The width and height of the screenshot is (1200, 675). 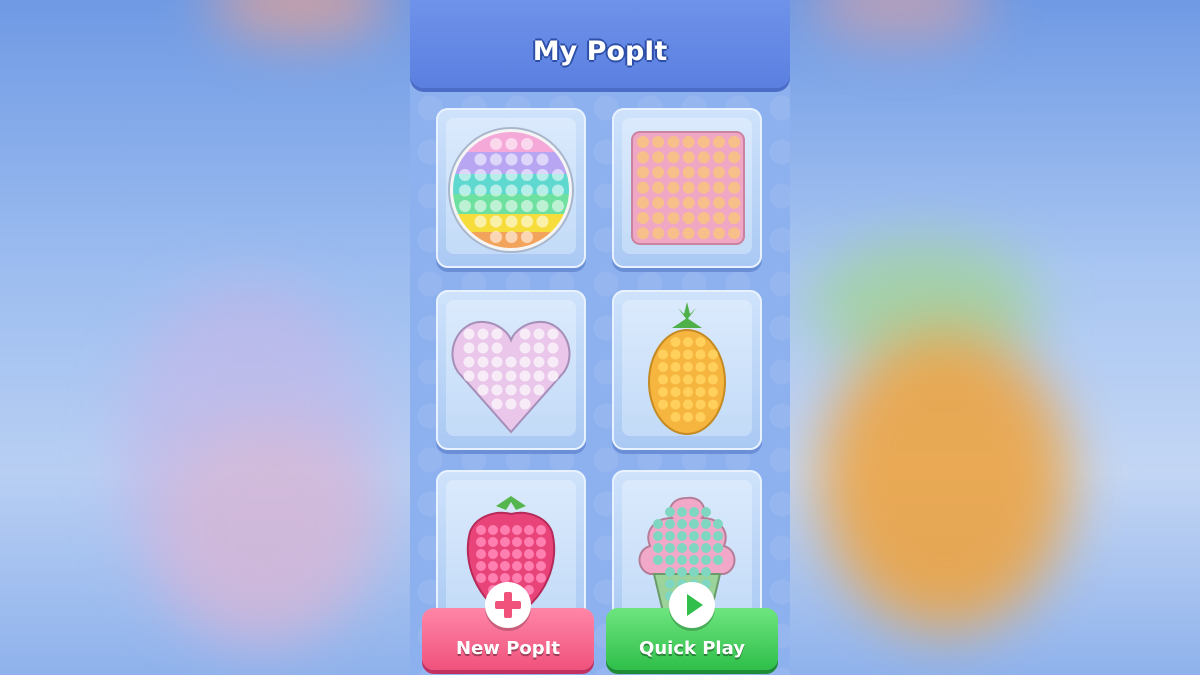 I want to click on popit-card-pineapple, so click(x=687, y=370).